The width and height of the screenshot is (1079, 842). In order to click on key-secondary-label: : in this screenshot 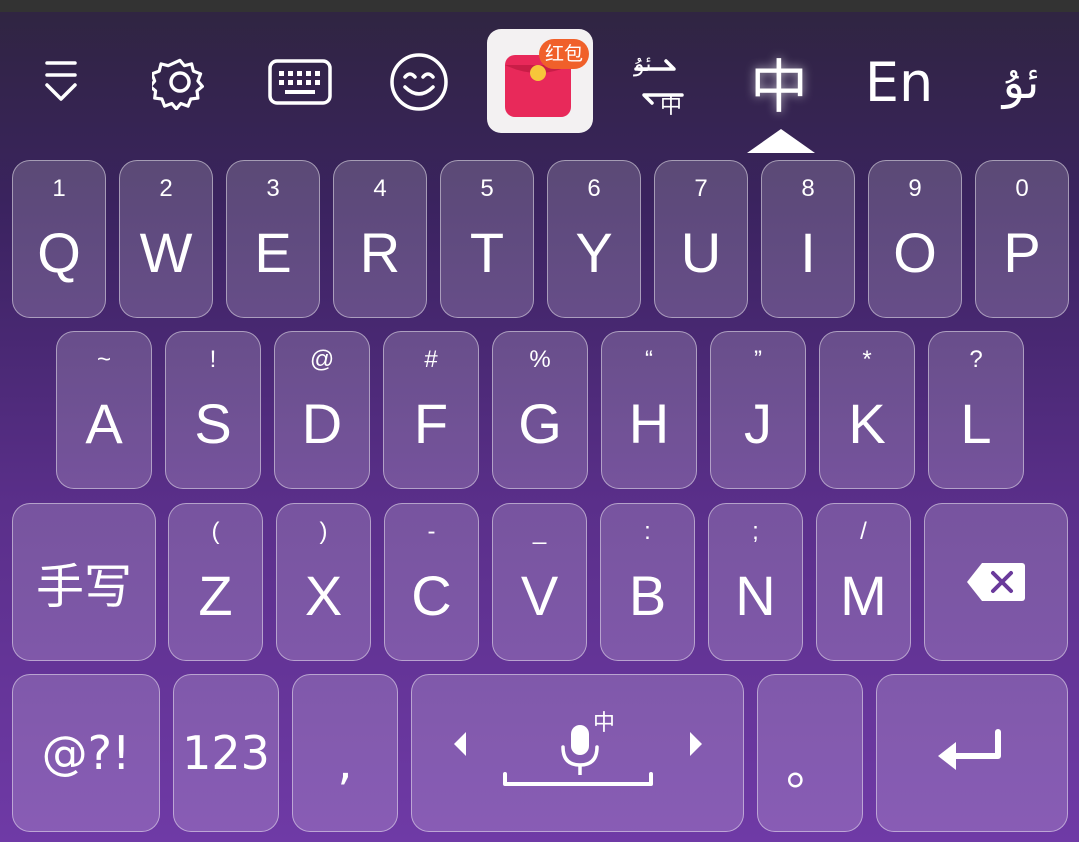, I will do `click(647, 531)`.